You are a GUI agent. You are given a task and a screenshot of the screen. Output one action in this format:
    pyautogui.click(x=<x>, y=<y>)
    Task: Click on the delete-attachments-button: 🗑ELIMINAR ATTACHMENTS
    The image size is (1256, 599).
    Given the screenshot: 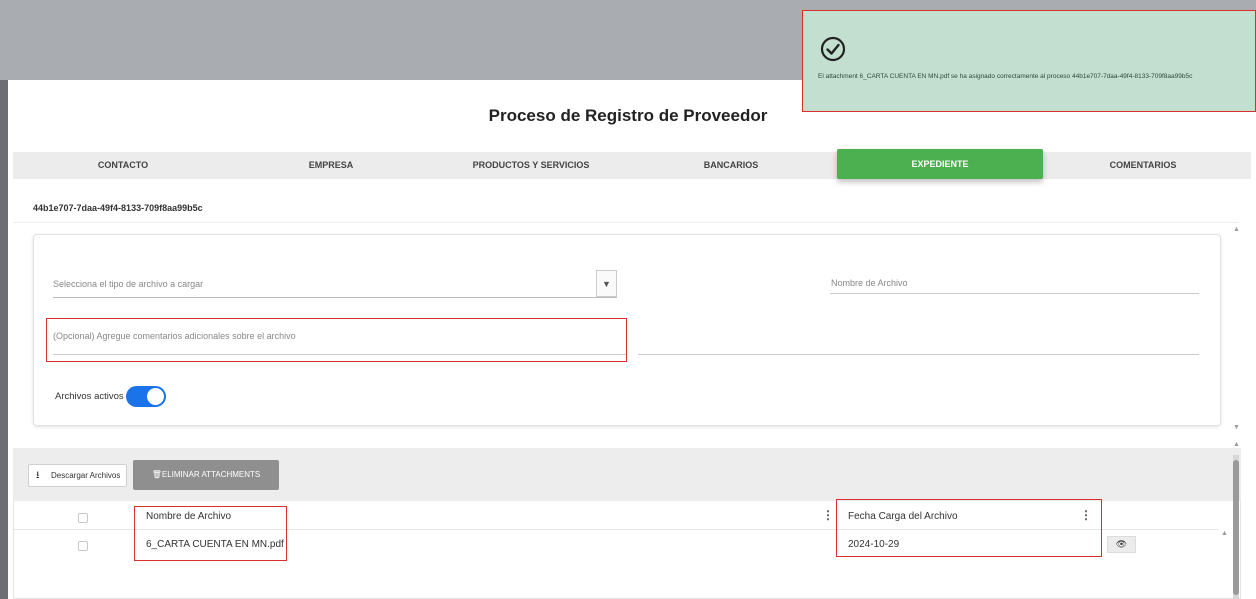 What is the action you would take?
    pyautogui.click(x=206, y=475)
    